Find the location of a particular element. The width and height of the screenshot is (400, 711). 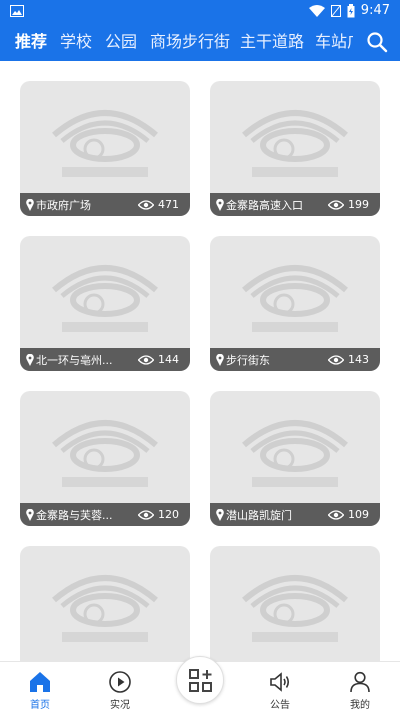

play-circle-icon is located at coordinates (120, 682).